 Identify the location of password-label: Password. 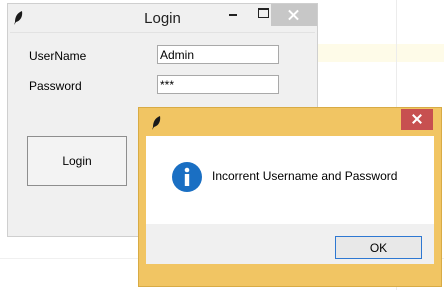
(55, 86).